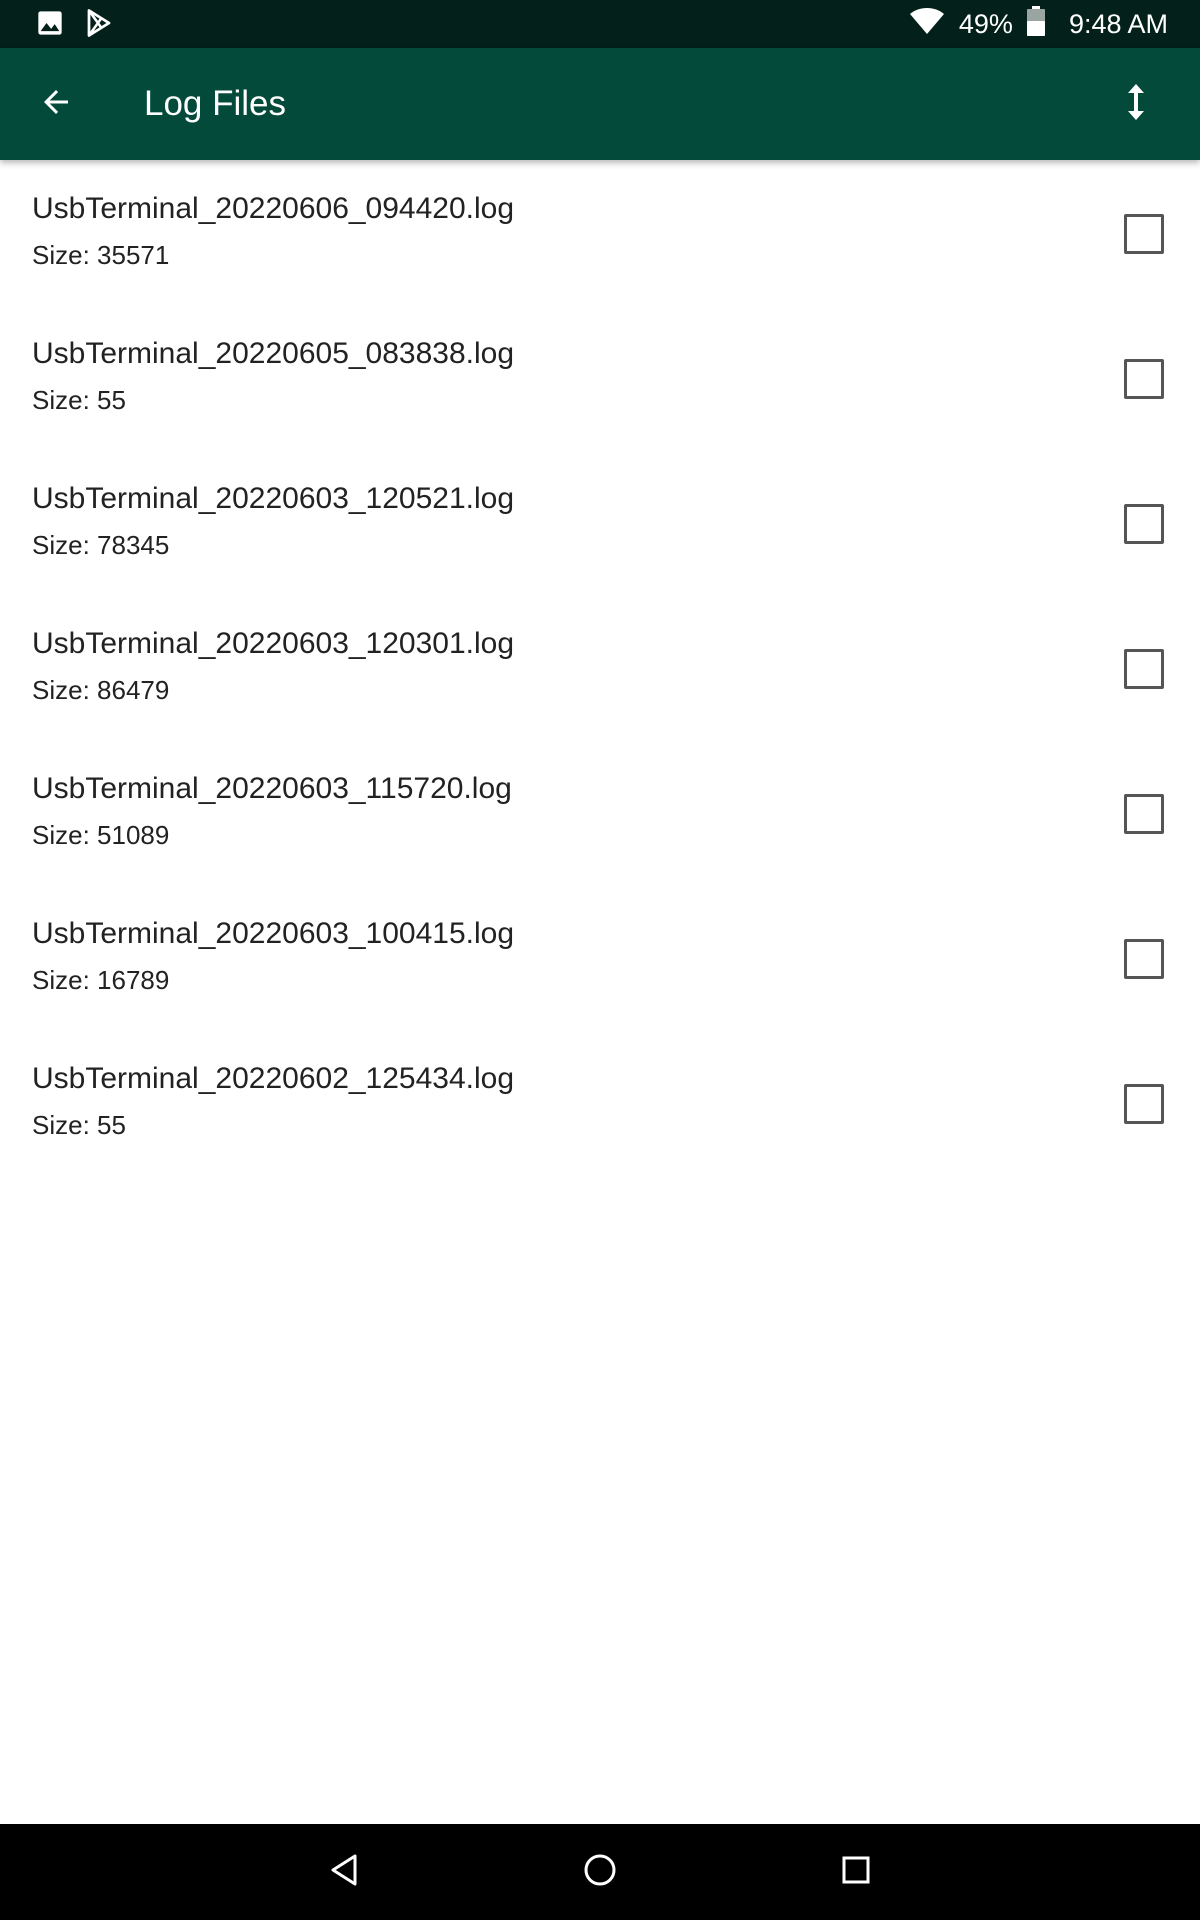  What do you see at coordinates (101, 255) in the screenshot?
I see `file-size: Size: 35571` at bounding box center [101, 255].